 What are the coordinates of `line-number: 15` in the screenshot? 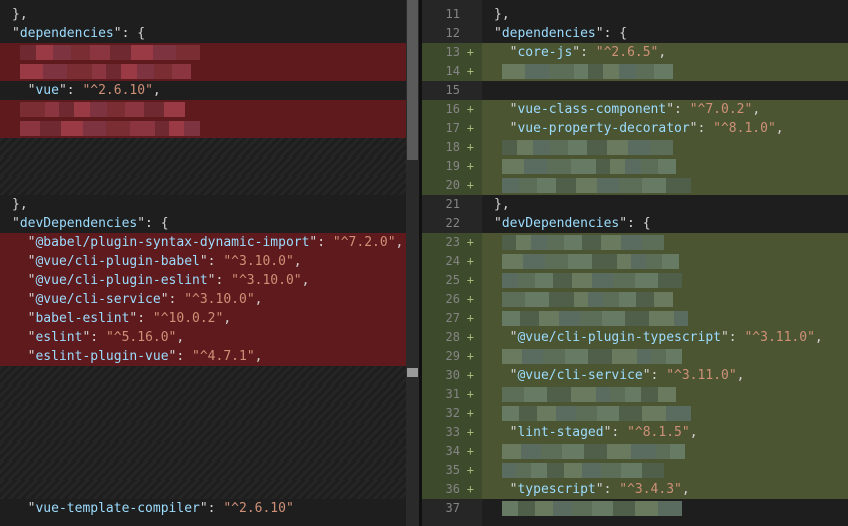 It's located at (452, 90).